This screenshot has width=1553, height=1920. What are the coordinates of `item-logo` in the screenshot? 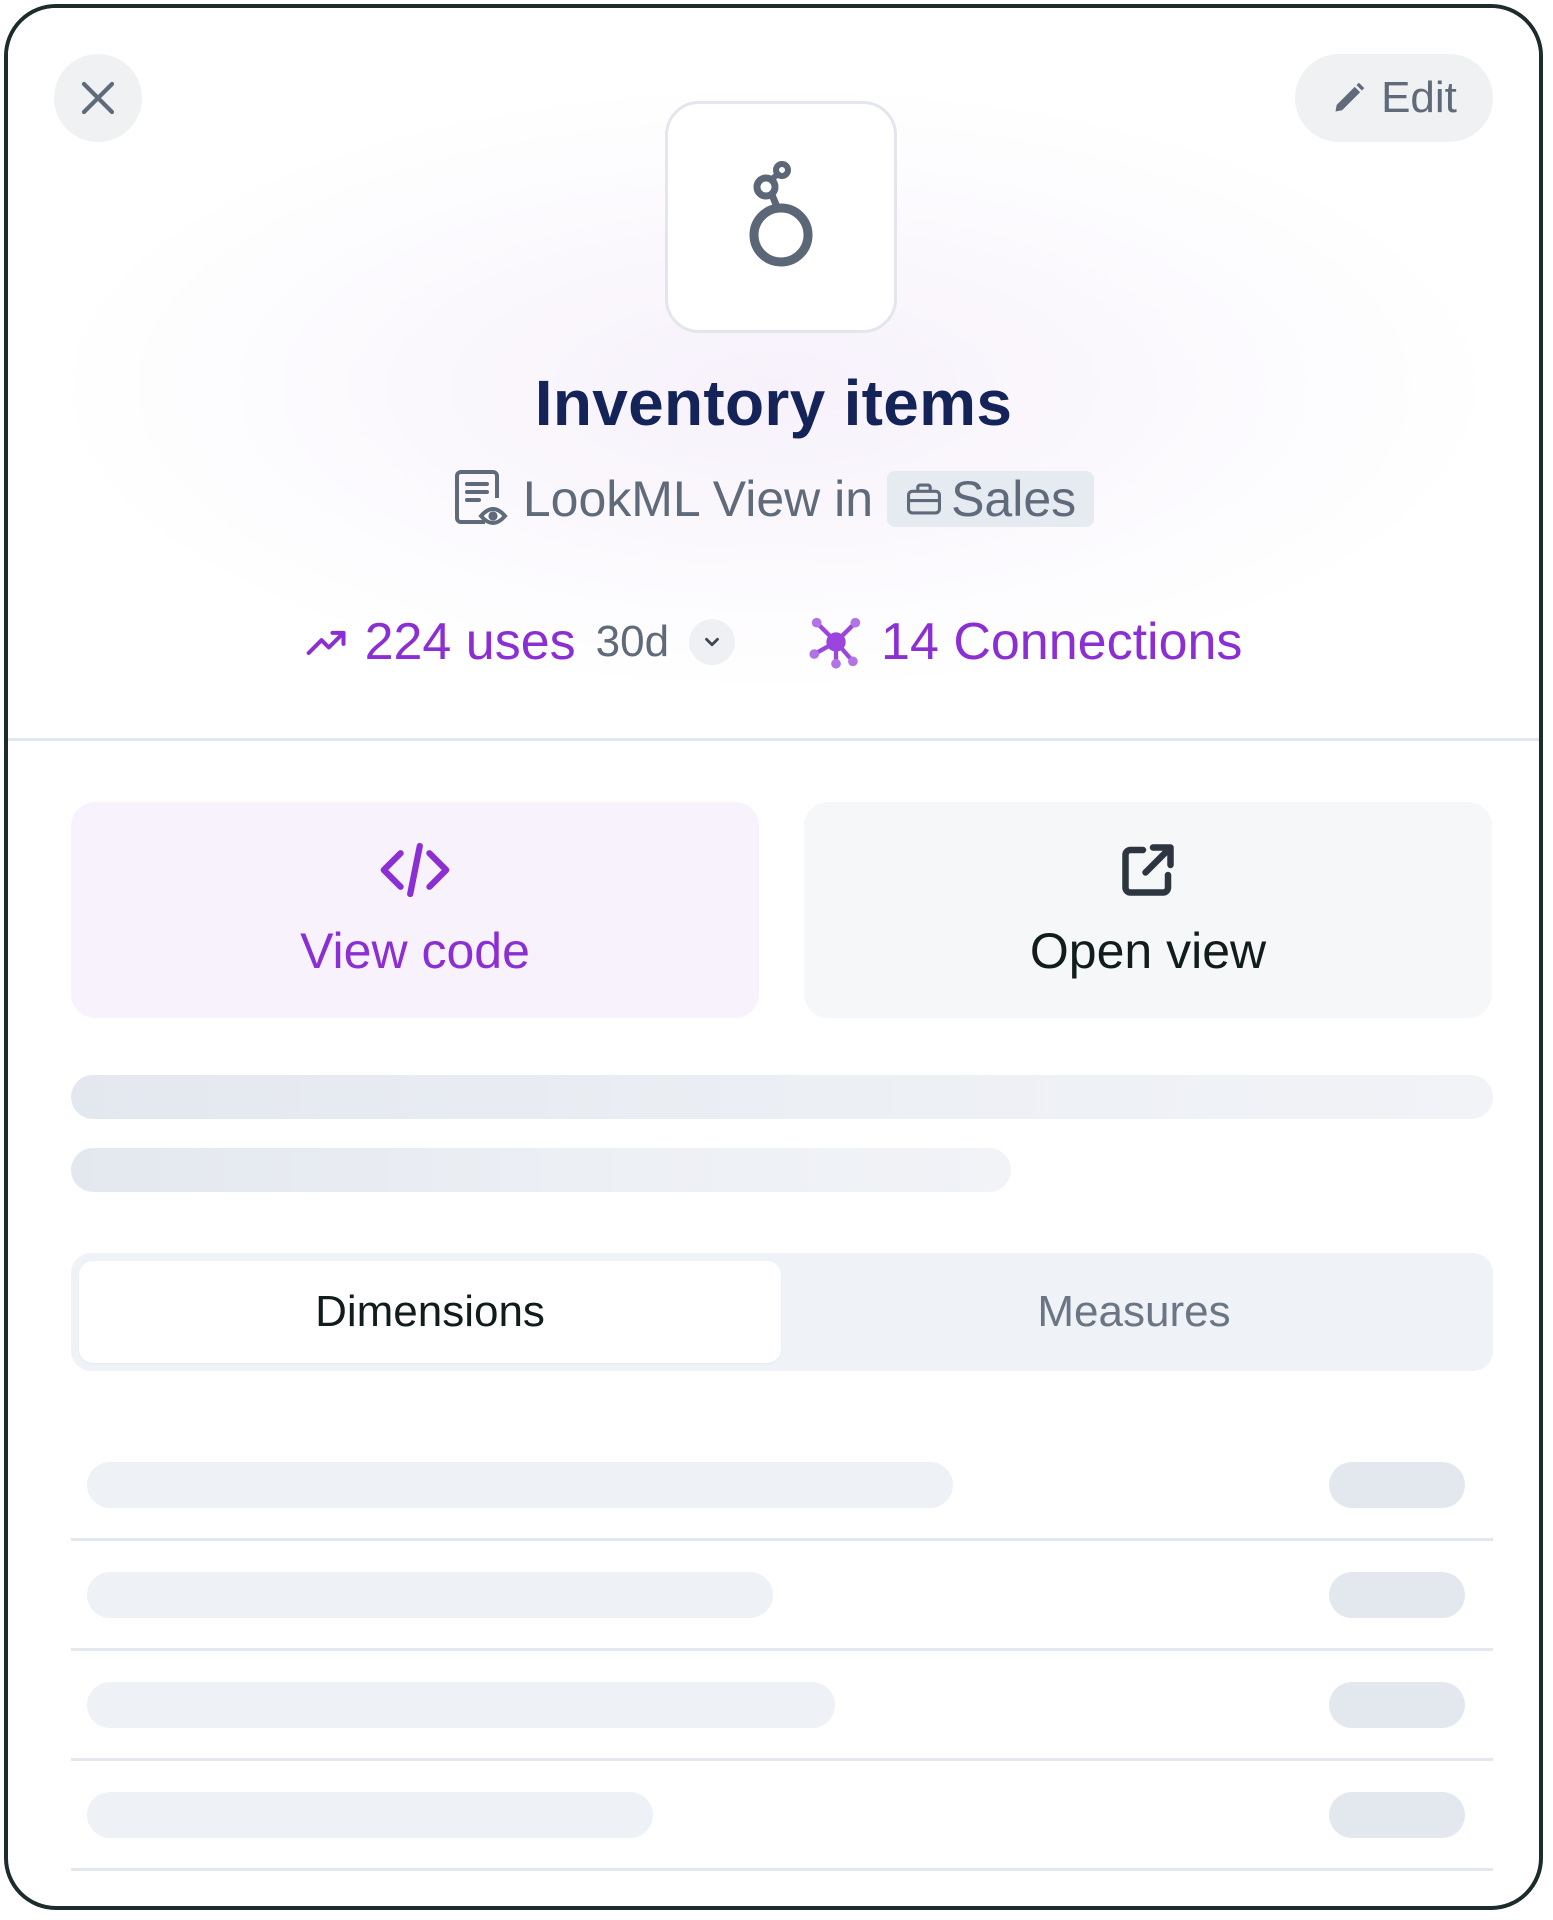 It's located at (781, 217).